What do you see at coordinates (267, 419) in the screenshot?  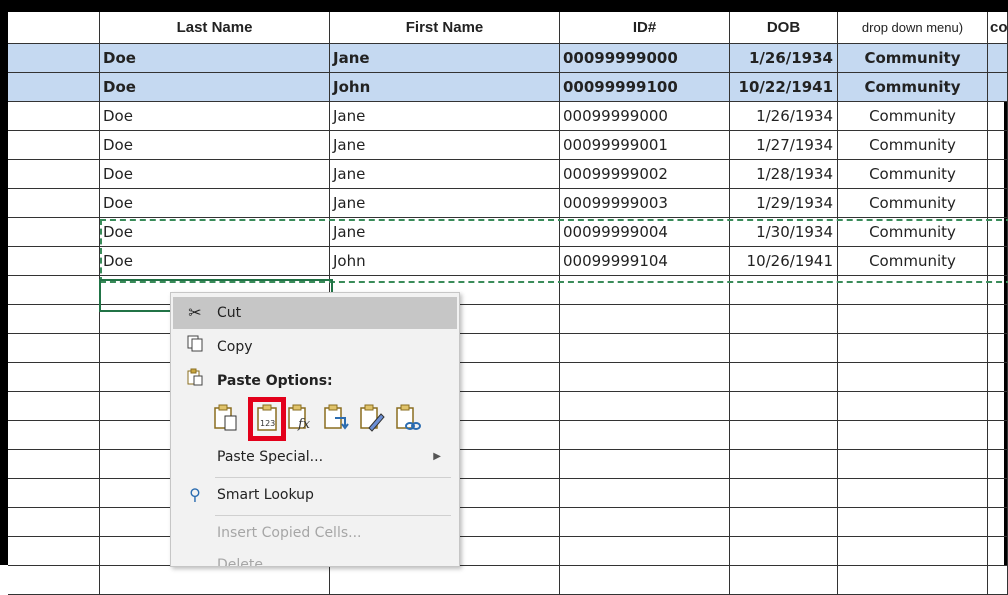 I see `paste-values-icon: 123` at bounding box center [267, 419].